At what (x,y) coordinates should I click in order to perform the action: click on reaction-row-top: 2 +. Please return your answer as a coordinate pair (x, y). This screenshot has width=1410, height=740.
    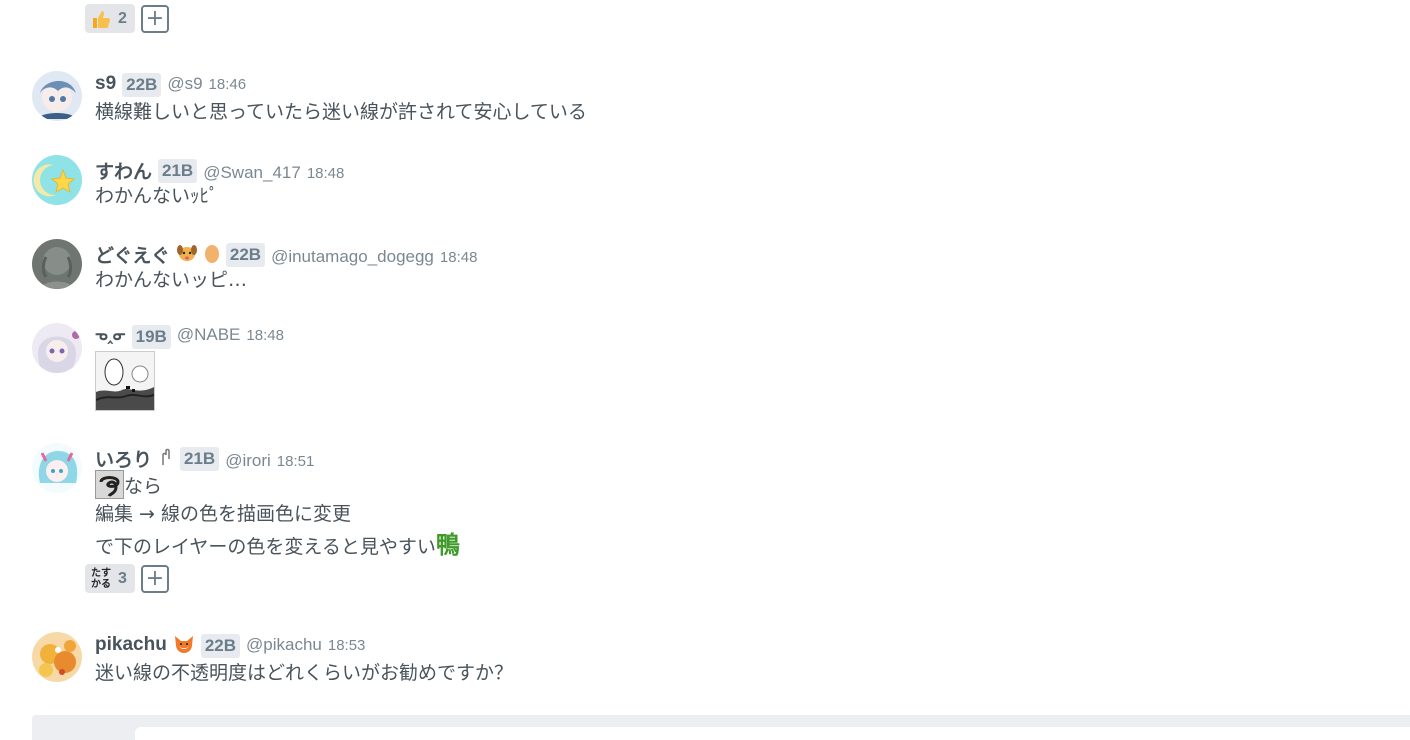
    Looking at the image, I should click on (127, 18).